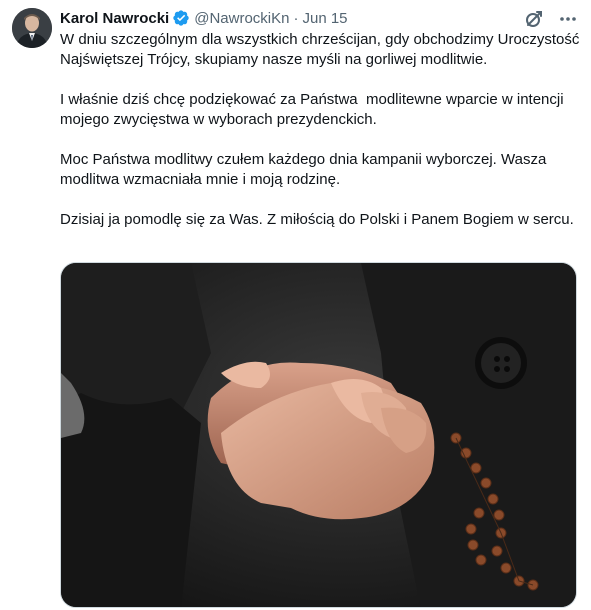  I want to click on tweet-date: Jun 15, so click(324, 18).